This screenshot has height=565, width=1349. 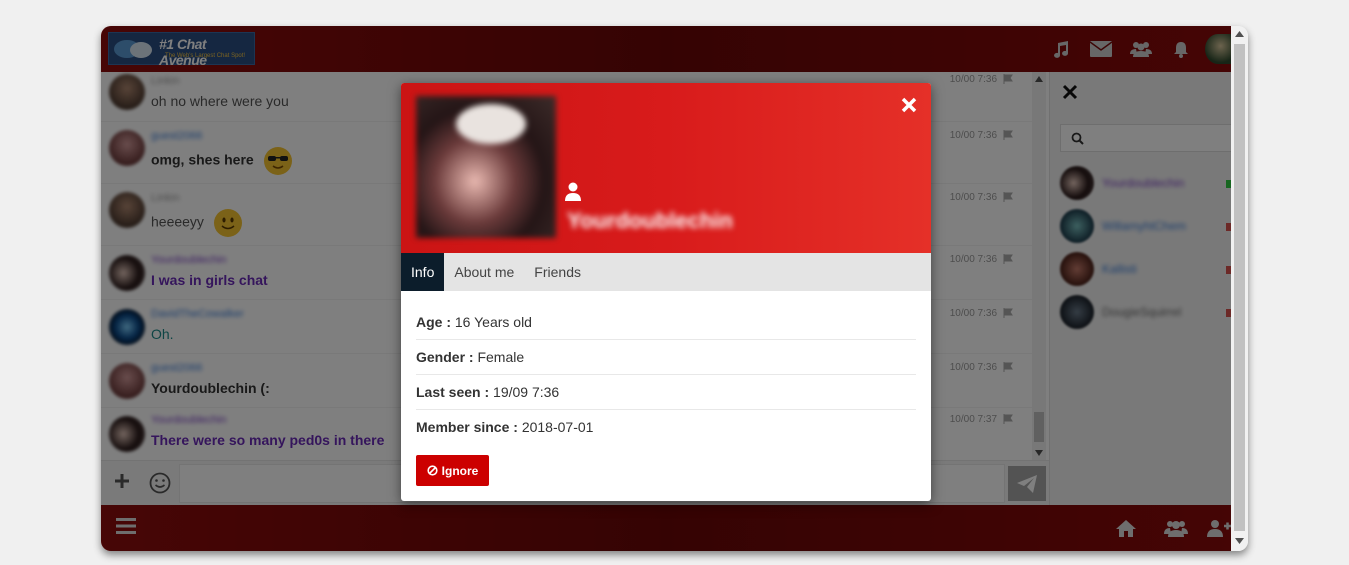 I want to click on profile-photo, so click(x=486, y=167).